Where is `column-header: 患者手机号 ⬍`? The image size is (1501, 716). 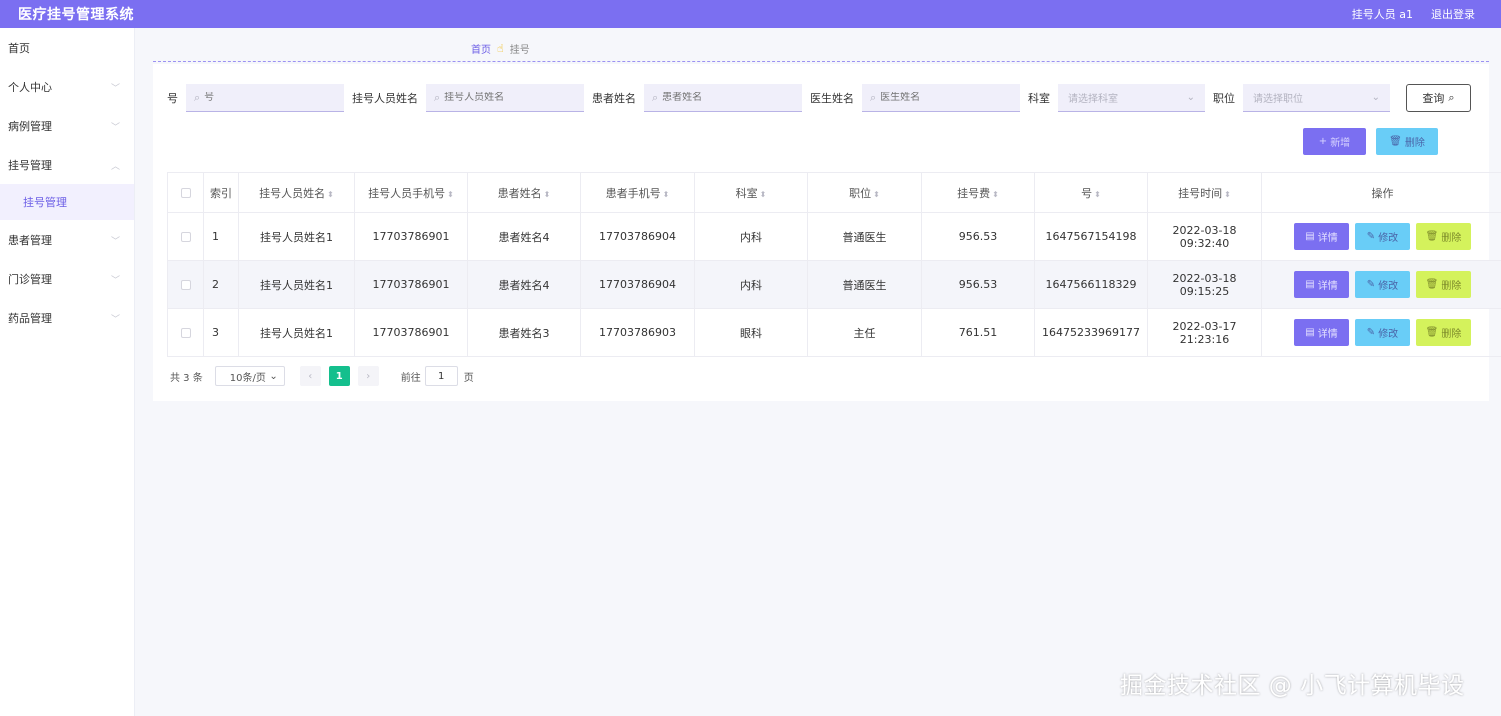
column-header: 患者手机号 ⬍ is located at coordinates (637, 192).